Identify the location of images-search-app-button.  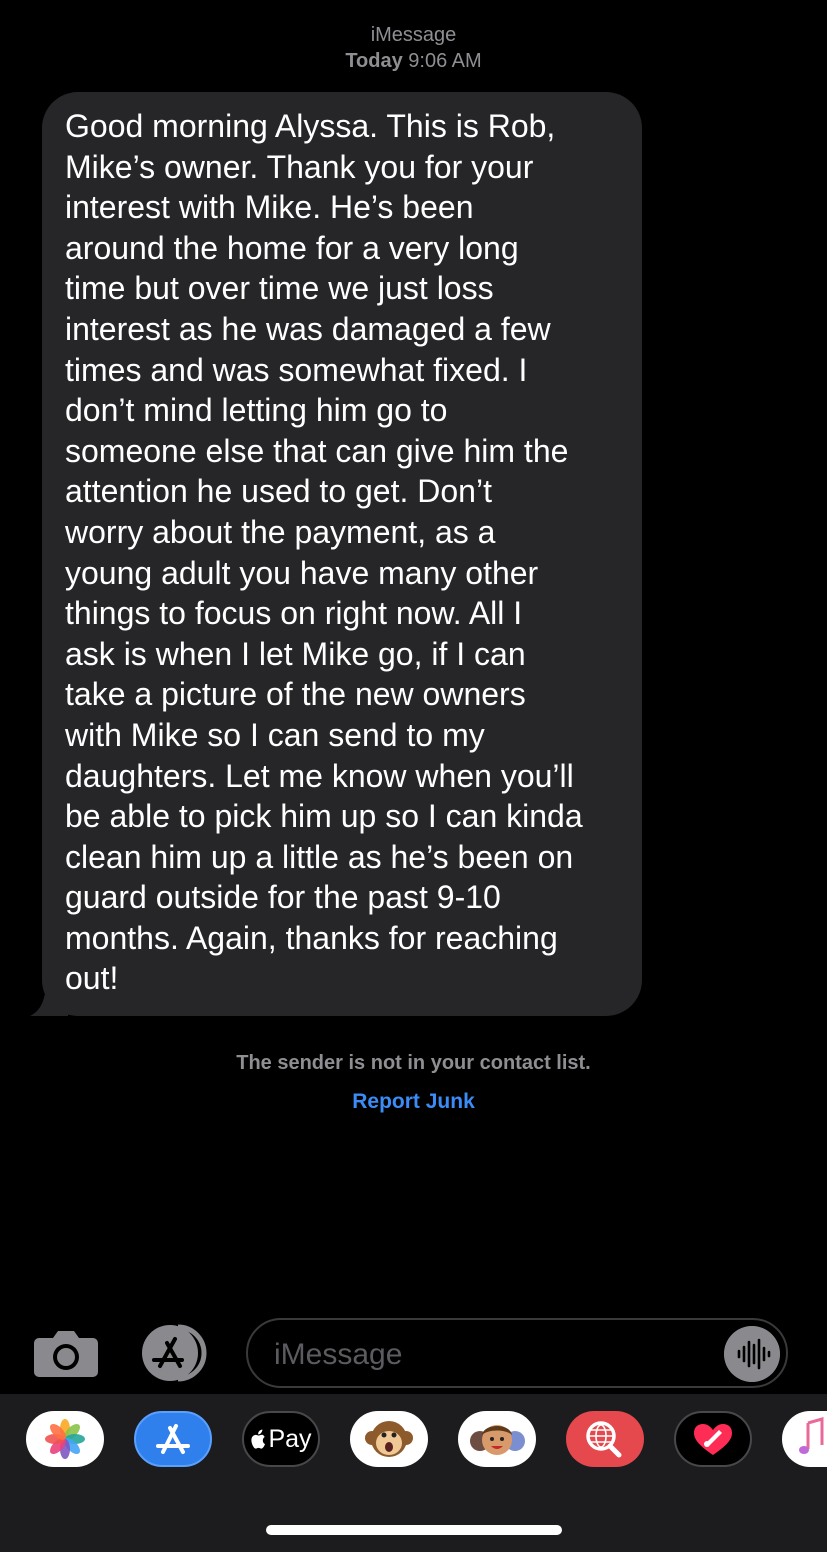
(605, 1439).